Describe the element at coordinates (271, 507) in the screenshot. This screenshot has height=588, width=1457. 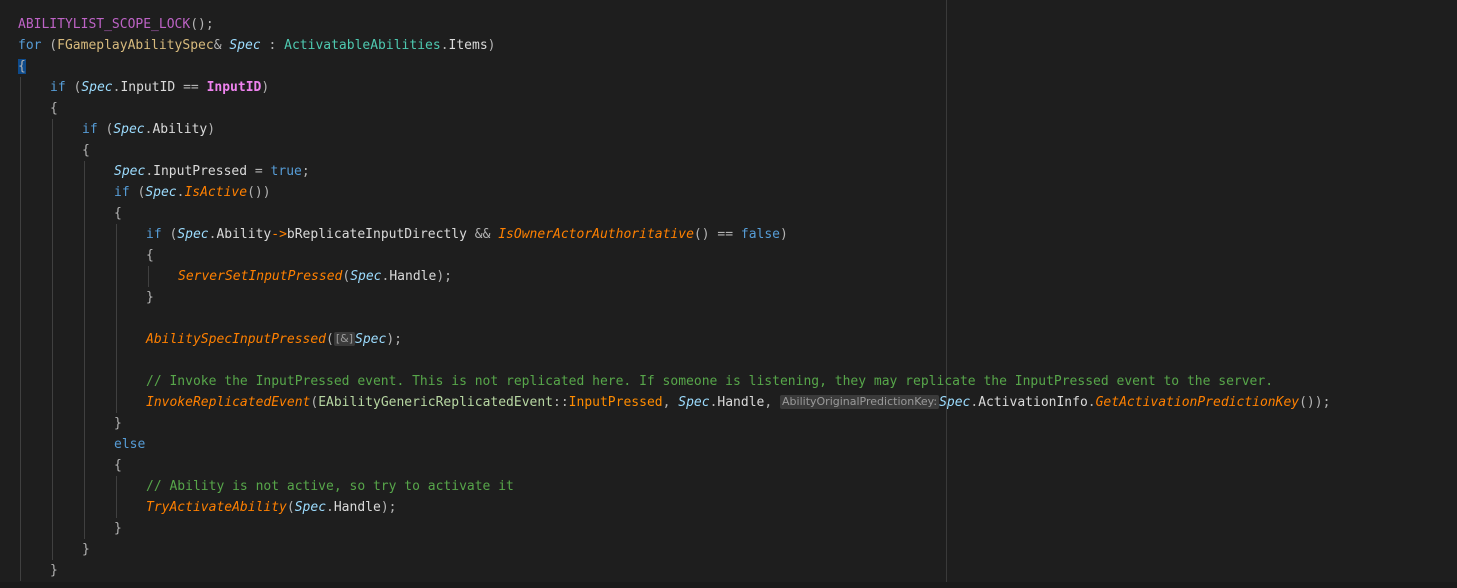
I see `code-line: TryActivateAbility(Spec.Handle);` at that location.